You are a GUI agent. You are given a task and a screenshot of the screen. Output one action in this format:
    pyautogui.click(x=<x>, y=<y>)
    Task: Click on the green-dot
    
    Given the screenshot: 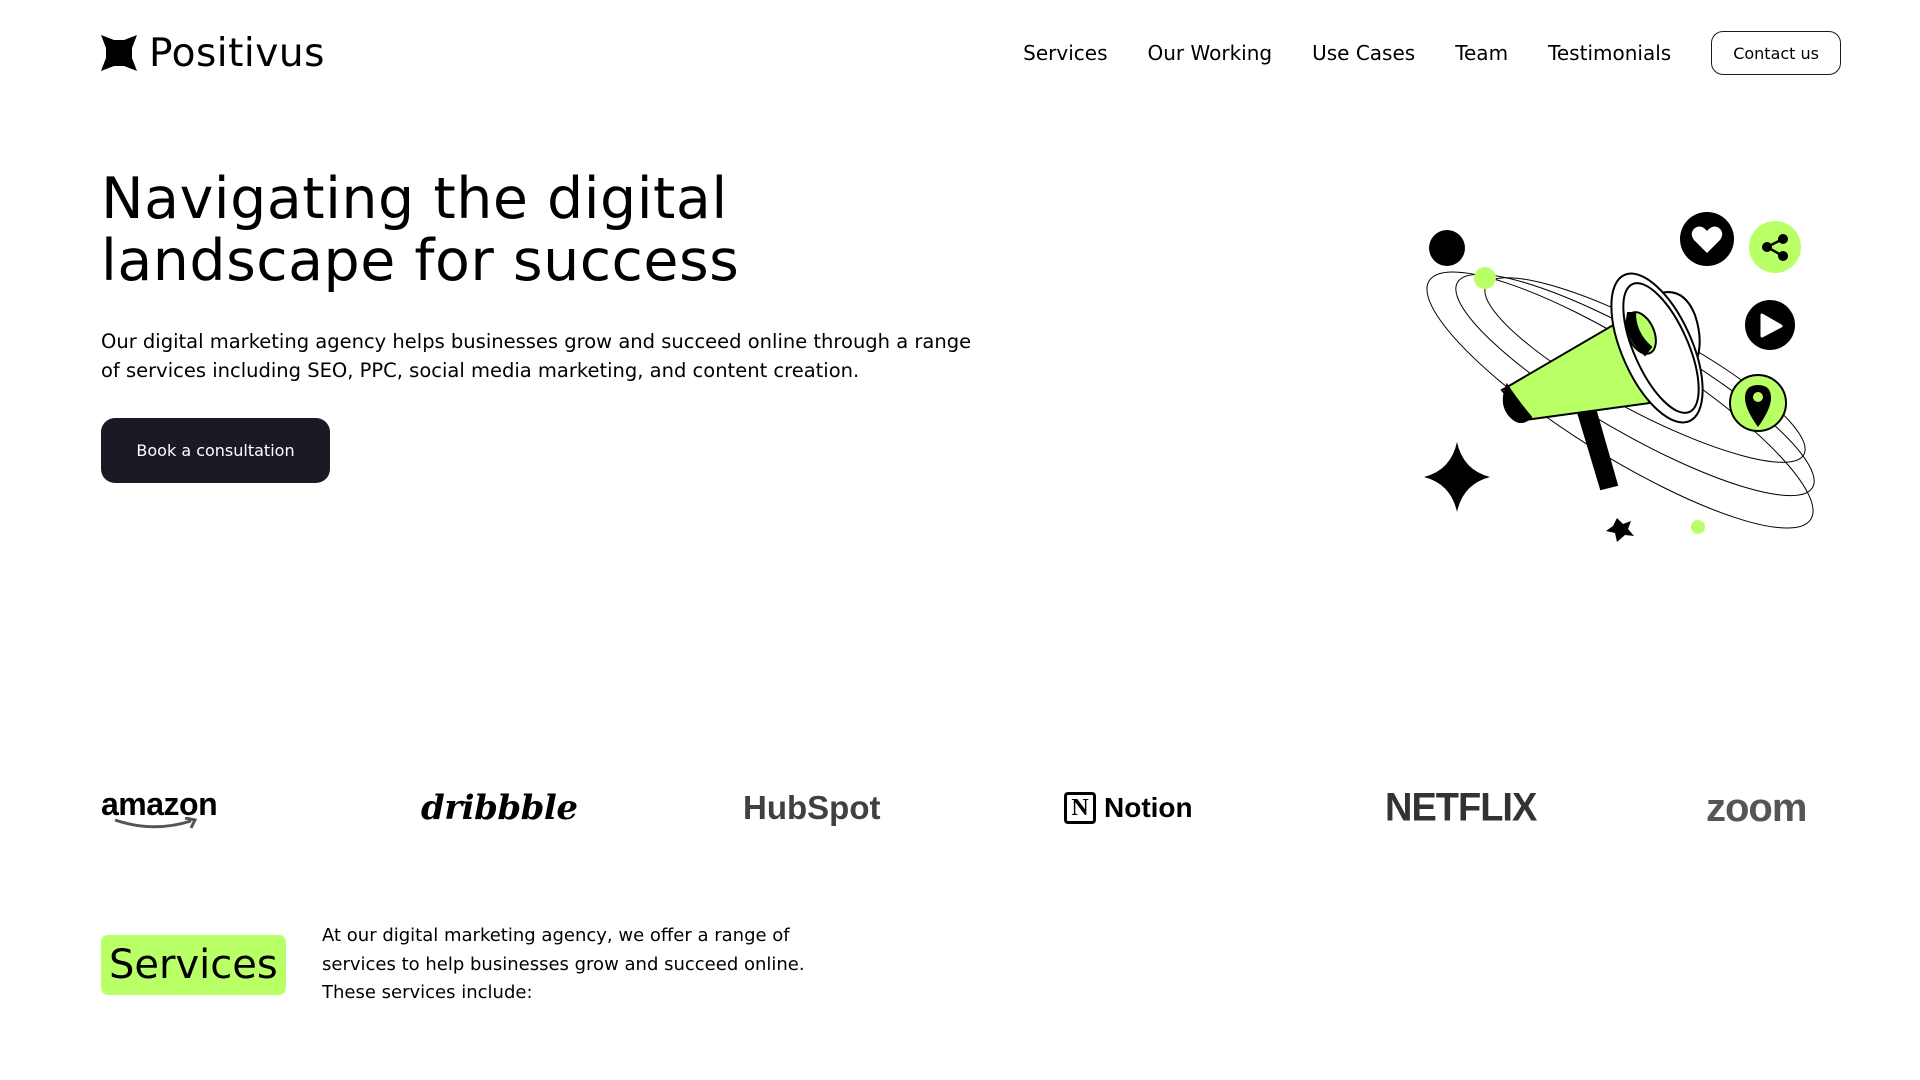 What is the action you would take?
    pyautogui.click(x=1485, y=278)
    